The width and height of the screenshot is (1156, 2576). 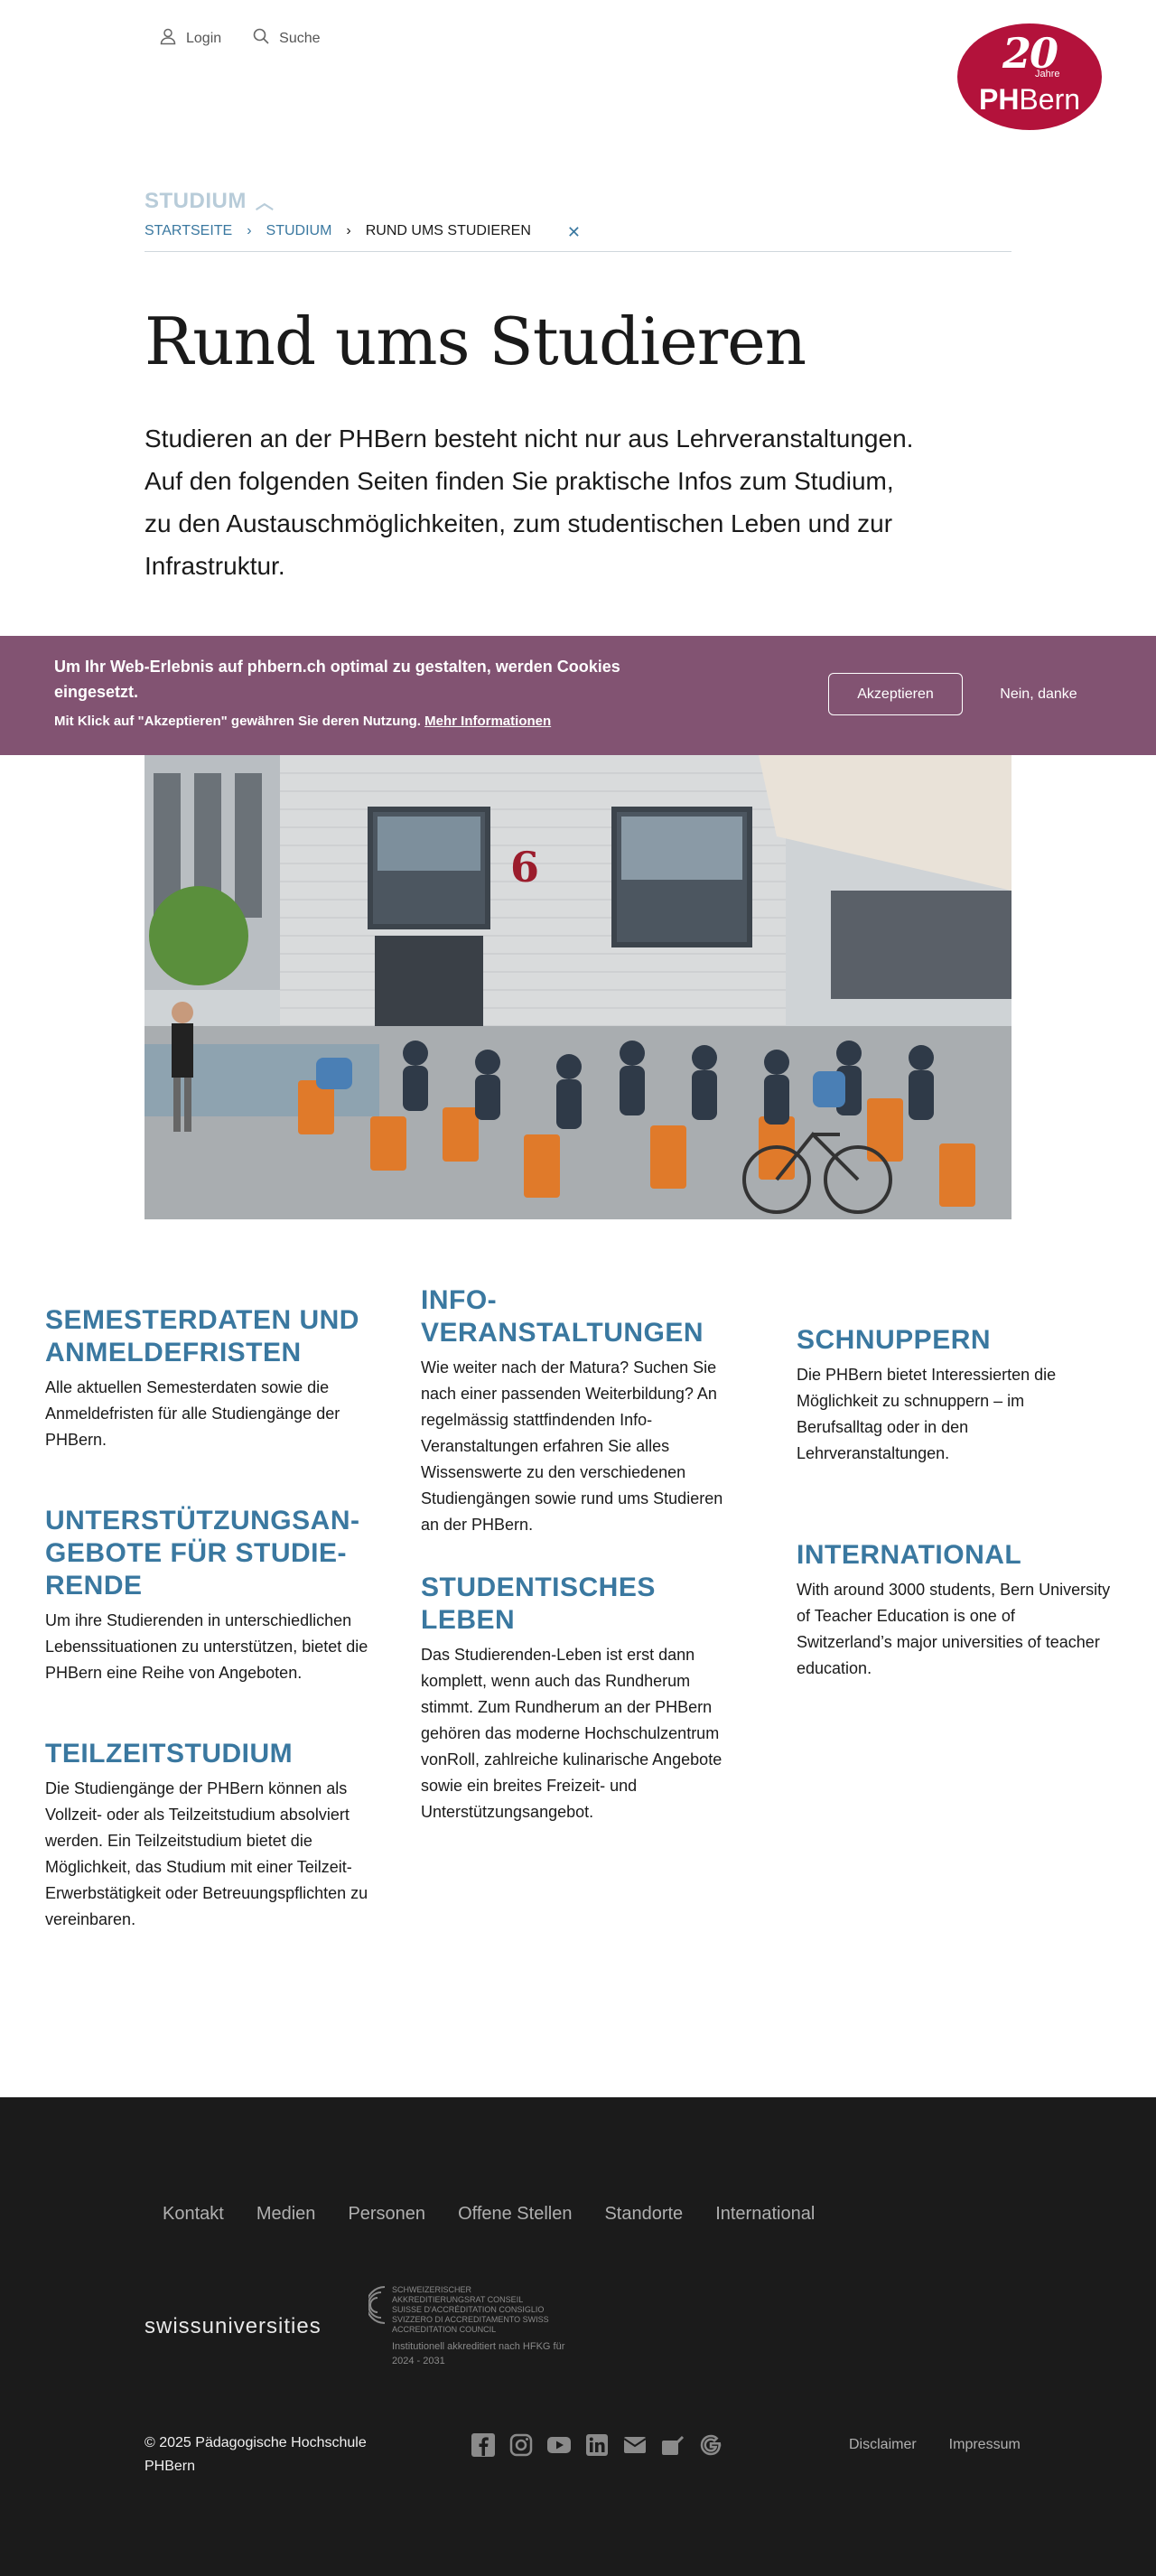 What do you see at coordinates (448, 230) in the screenshot?
I see `breadcrumb-current: RUND UMS STUDIEREN` at bounding box center [448, 230].